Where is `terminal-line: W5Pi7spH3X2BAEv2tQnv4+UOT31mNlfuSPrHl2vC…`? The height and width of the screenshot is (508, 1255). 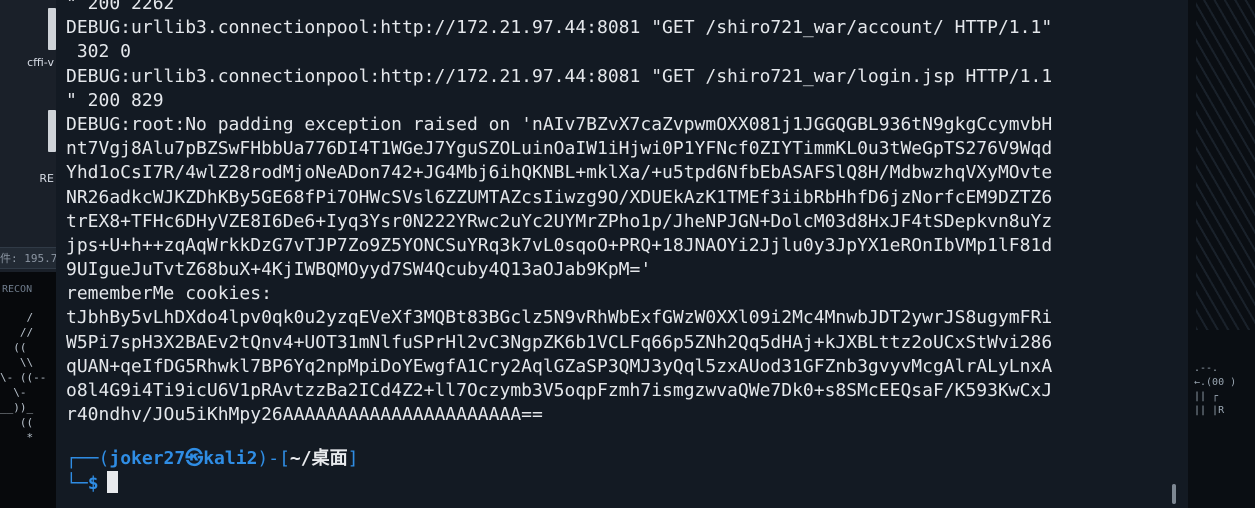 terminal-line: W5Pi7spH3X2BAEv2tQnv4+UOT31mNlfuSPrHl2vC… is located at coordinates (559, 342).